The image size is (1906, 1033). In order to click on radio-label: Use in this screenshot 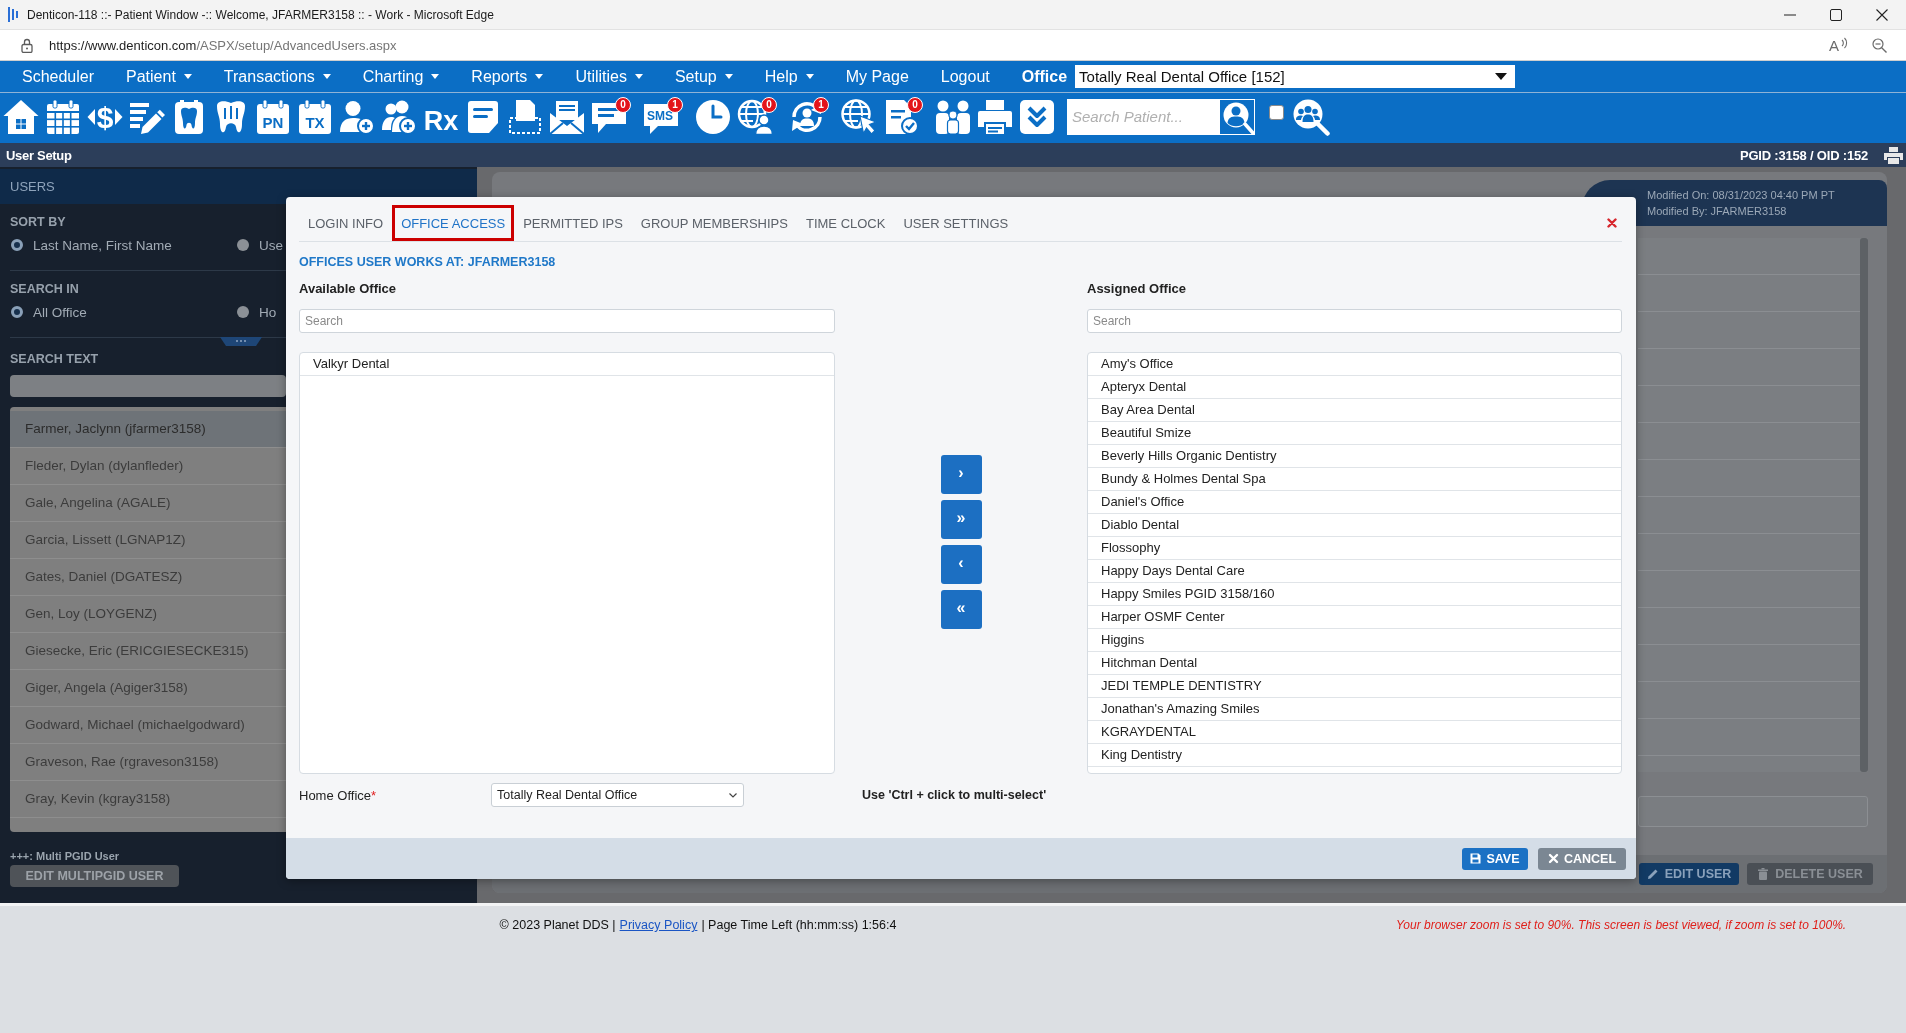, I will do `click(271, 245)`.